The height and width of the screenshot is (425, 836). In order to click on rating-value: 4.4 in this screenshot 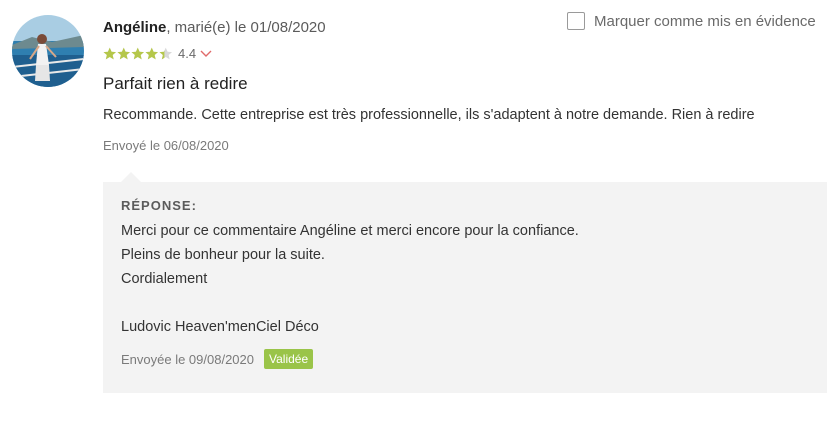, I will do `click(187, 53)`.